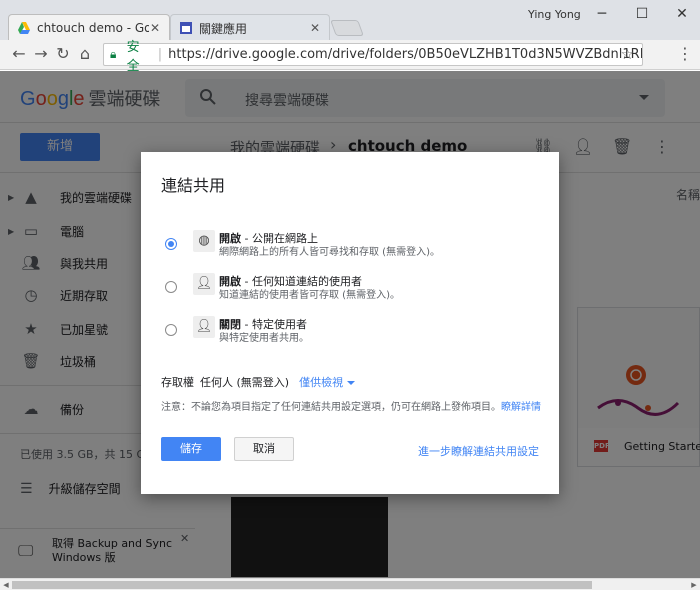 The image size is (700, 590). I want to click on scroll-right-icon: ▶, so click(694, 584).